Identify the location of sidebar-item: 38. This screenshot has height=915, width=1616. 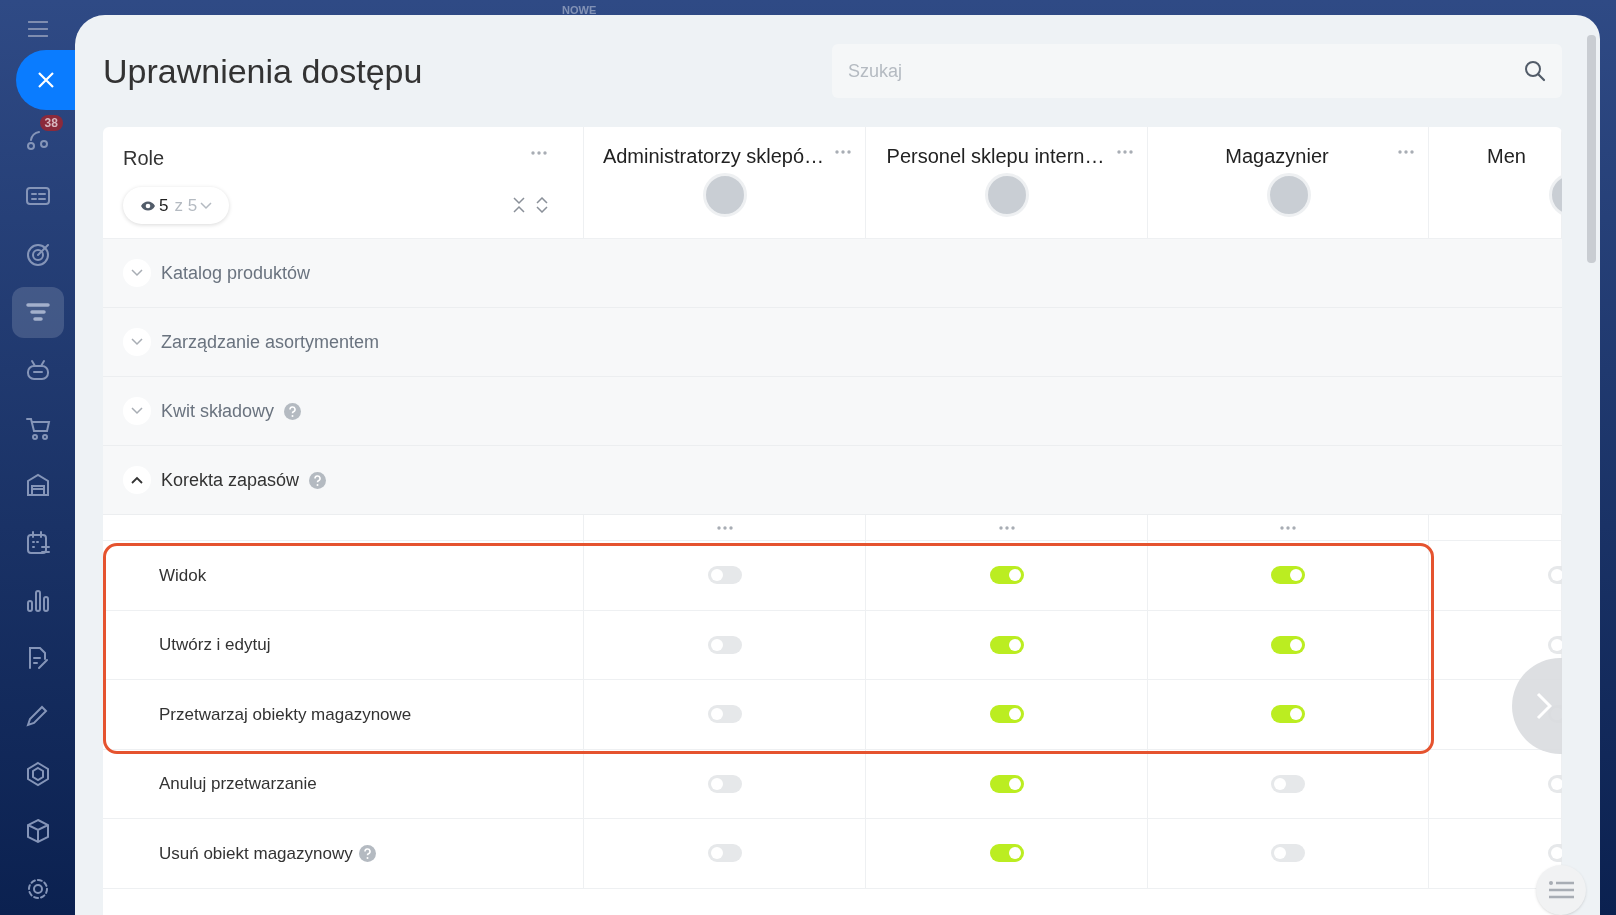
(37, 139).